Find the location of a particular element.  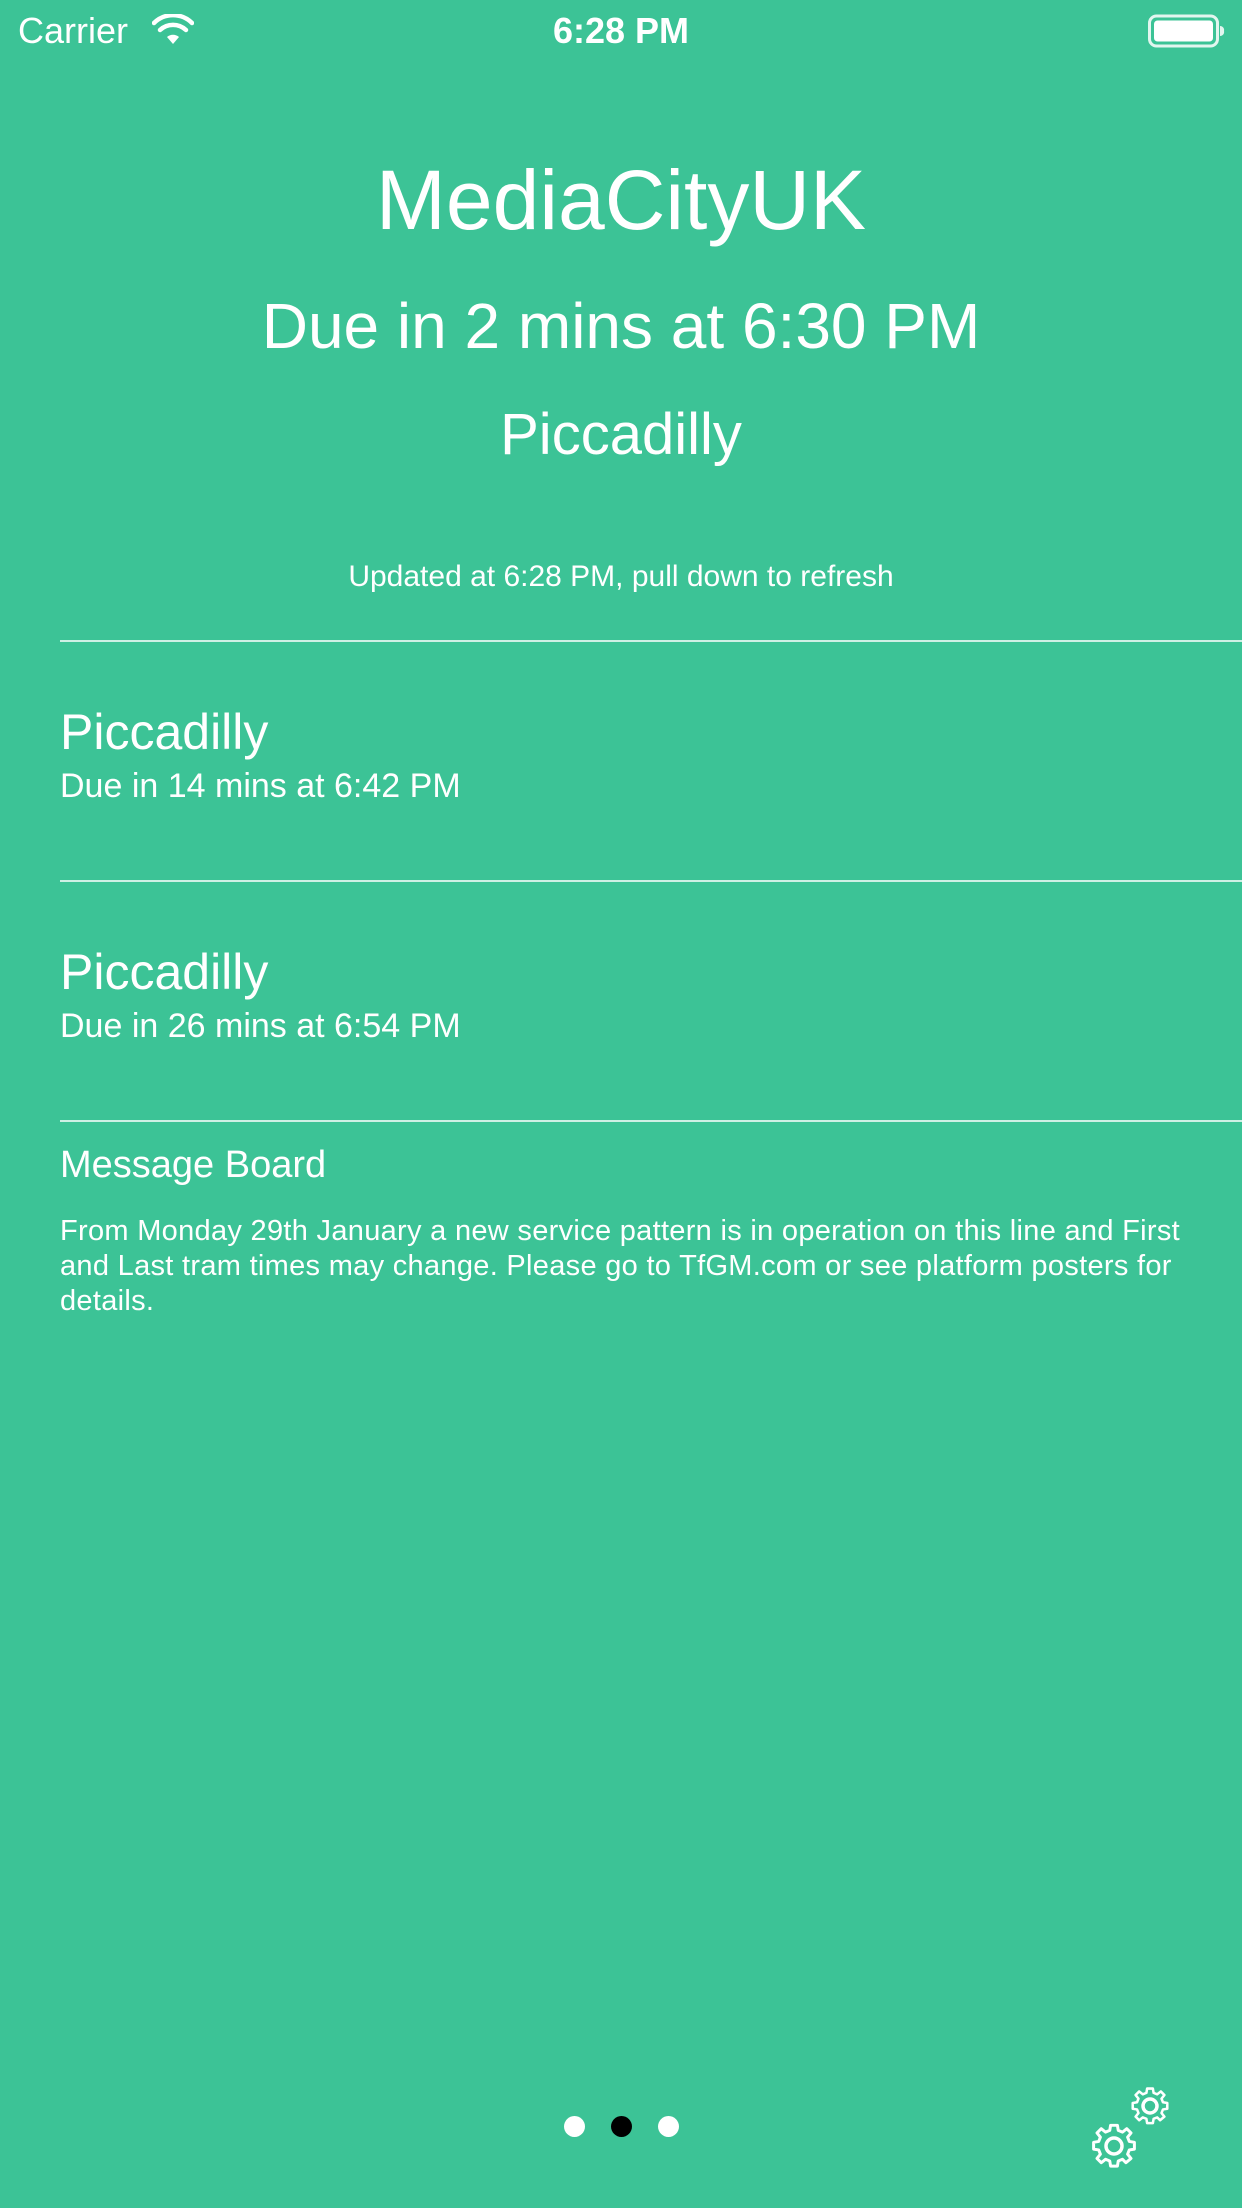

tram-row: Piccadilly Due in 26 mins at 6:54 PM is located at coordinates (651, 995).